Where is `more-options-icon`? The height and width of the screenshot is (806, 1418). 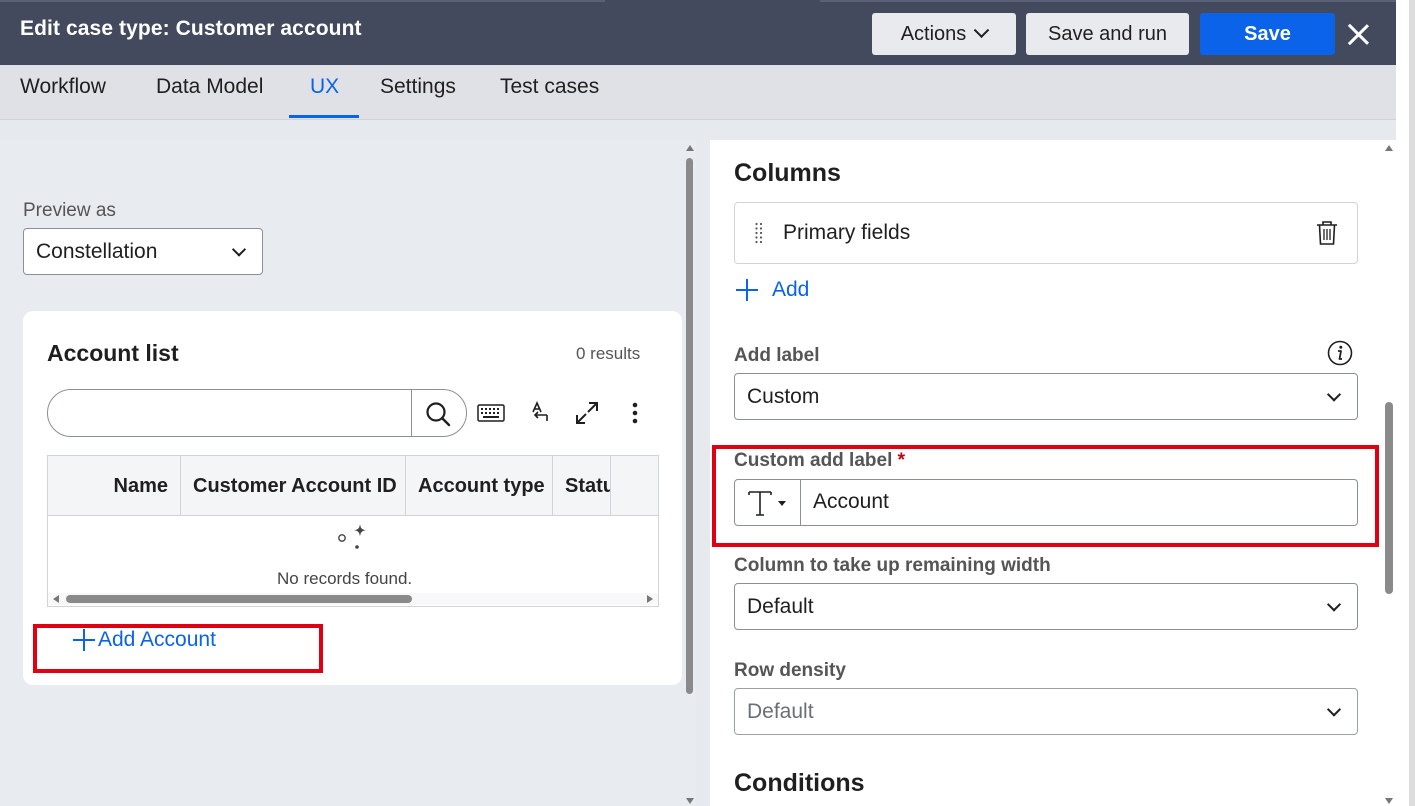 more-options-icon is located at coordinates (635, 413).